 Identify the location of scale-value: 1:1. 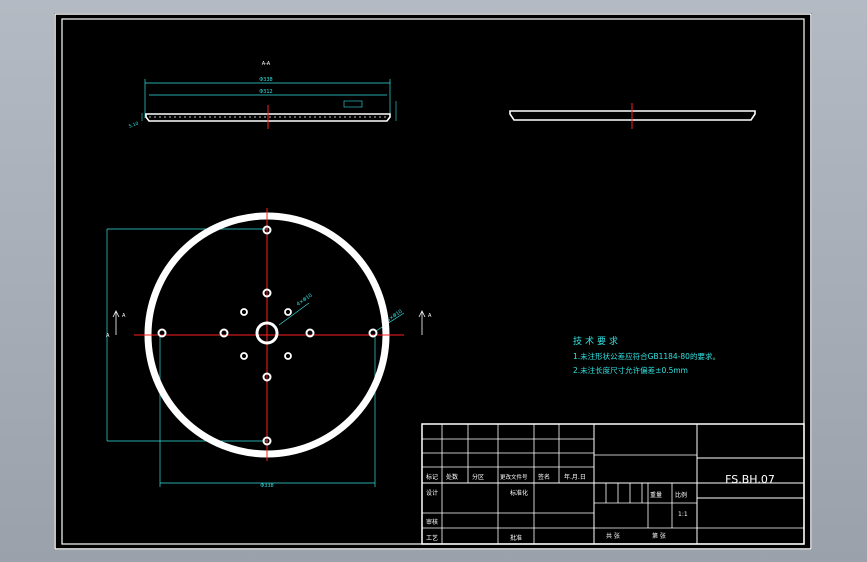
(683, 514).